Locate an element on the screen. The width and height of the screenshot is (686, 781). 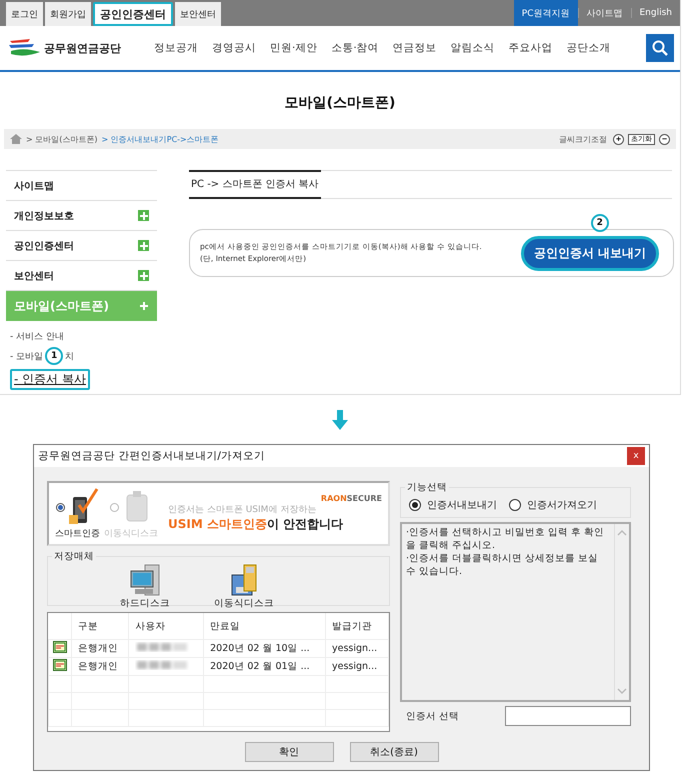
logo-text: 공무원연금공단 is located at coordinates (82, 48).